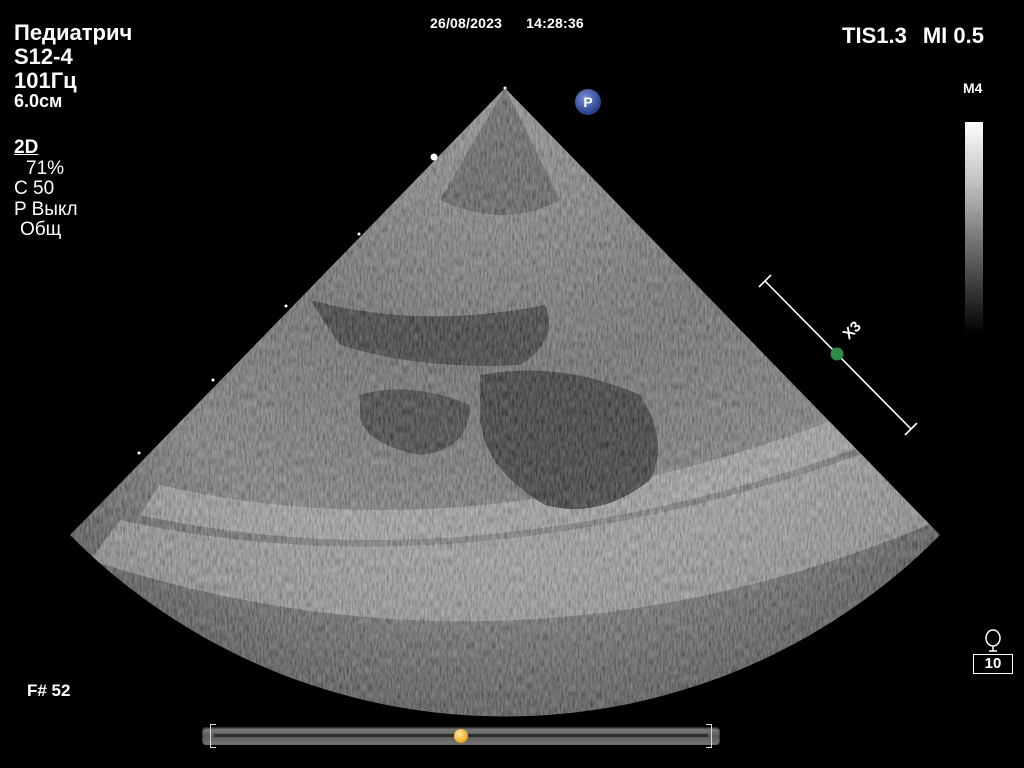 This screenshot has width=1024, height=768. I want to click on compression-label: C 50, so click(34, 188).